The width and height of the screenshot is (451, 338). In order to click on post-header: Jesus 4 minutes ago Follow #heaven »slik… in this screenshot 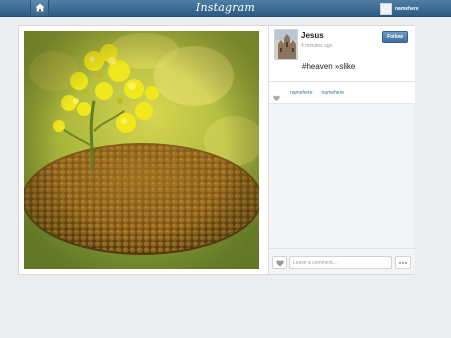, I will do `click(342, 54)`.